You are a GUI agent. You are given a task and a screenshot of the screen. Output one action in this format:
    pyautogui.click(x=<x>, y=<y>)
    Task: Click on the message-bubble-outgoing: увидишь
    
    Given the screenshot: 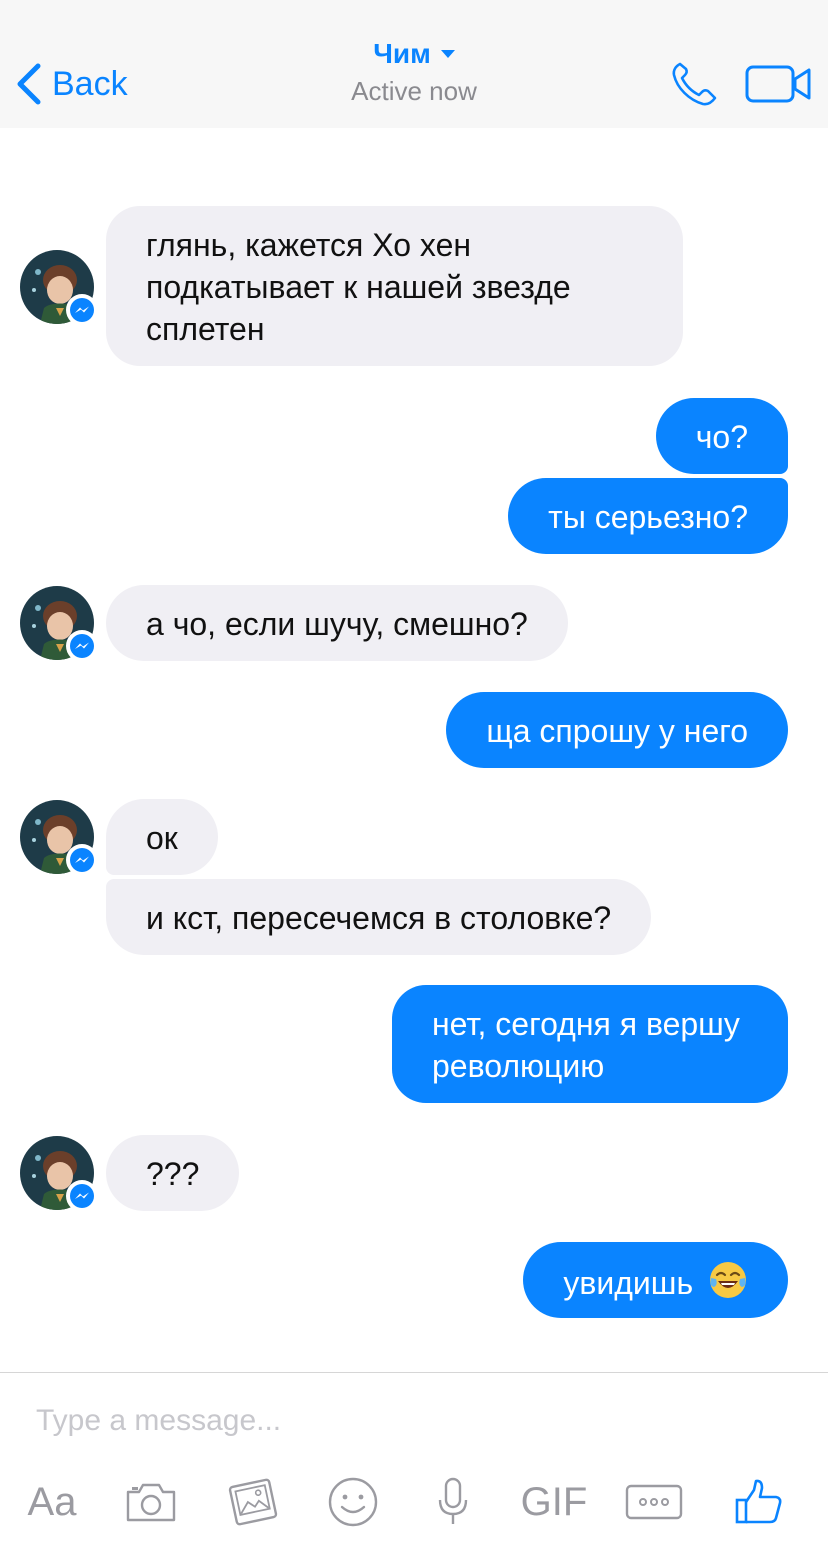 What is the action you would take?
    pyautogui.click(x=655, y=1280)
    